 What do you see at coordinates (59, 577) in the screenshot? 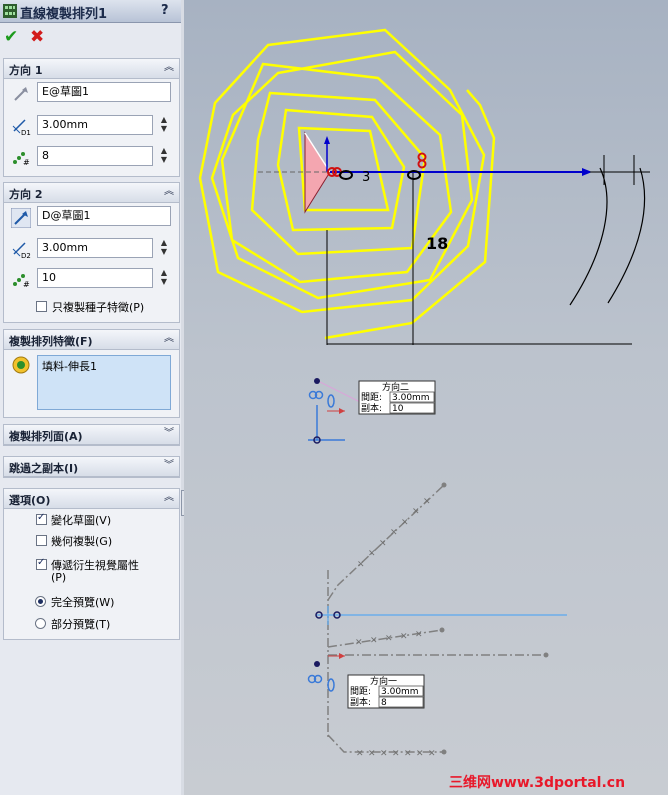
I see `propagate-visual-label-hotkey: (P)` at bounding box center [59, 577].